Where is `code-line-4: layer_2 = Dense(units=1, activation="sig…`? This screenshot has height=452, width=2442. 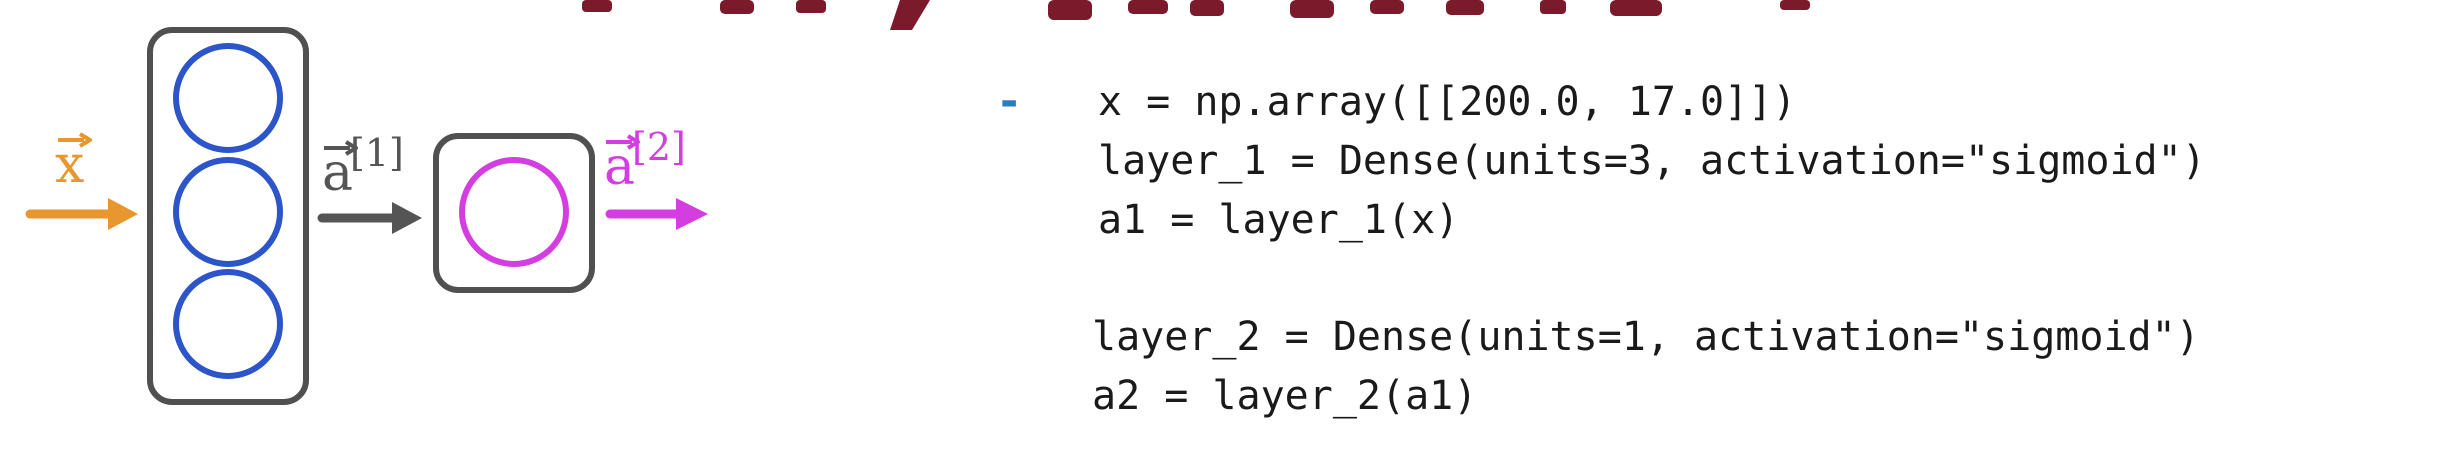 code-line-4: layer_2 = Dense(units=1, activation="sig… is located at coordinates (1646, 337).